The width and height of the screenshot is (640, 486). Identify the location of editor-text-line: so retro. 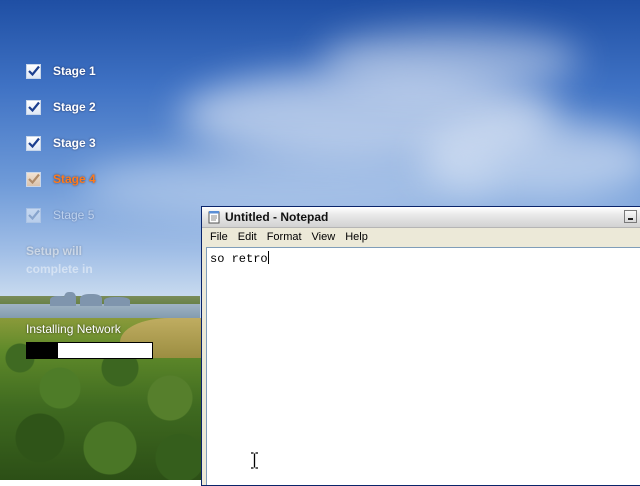
(239, 258).